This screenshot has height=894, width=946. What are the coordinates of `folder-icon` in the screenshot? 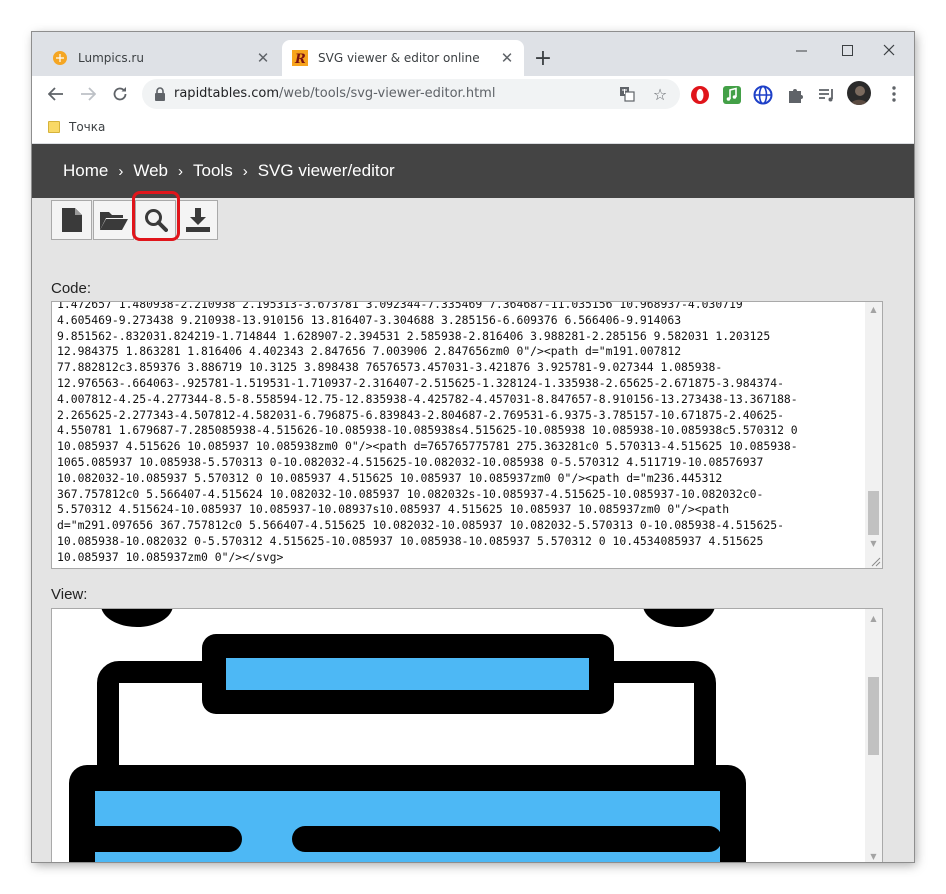 It's located at (54, 127).